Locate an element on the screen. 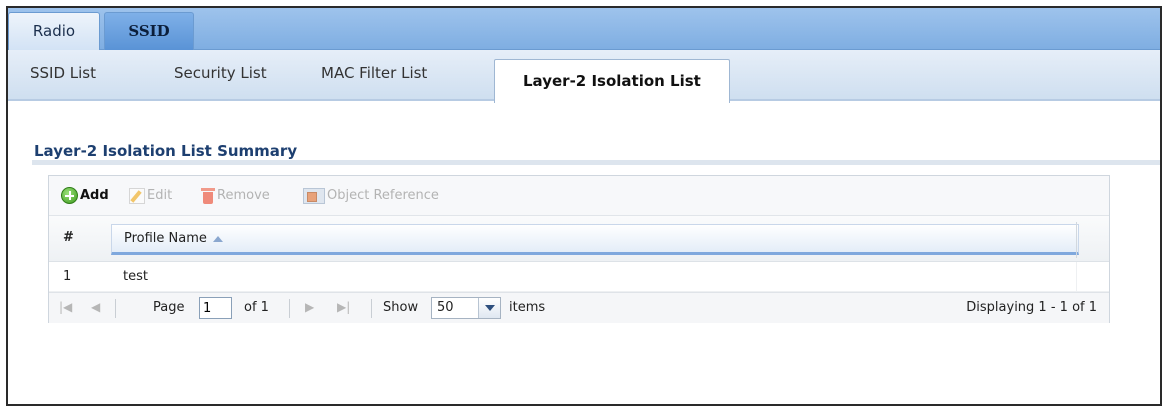 Image resolution: width=1168 pixels, height=412 pixels. sort-ascending-icon is located at coordinates (217, 238).